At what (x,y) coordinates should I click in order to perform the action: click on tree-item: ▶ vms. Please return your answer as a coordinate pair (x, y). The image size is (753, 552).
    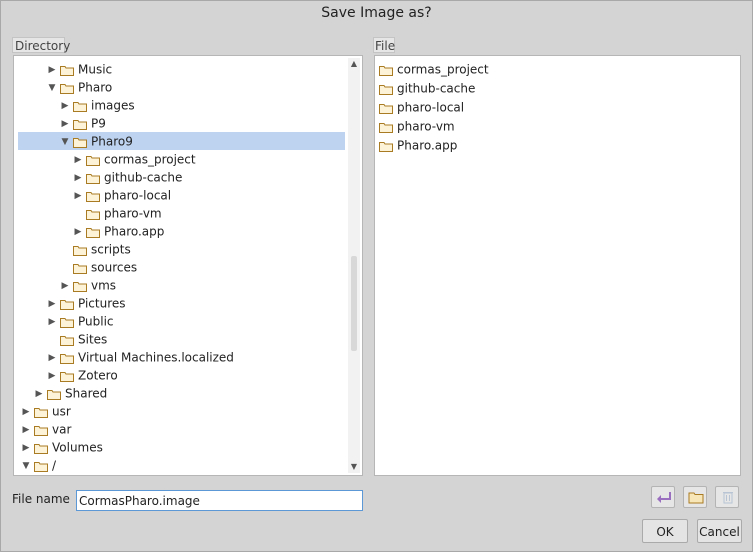
    Looking at the image, I should click on (67, 285).